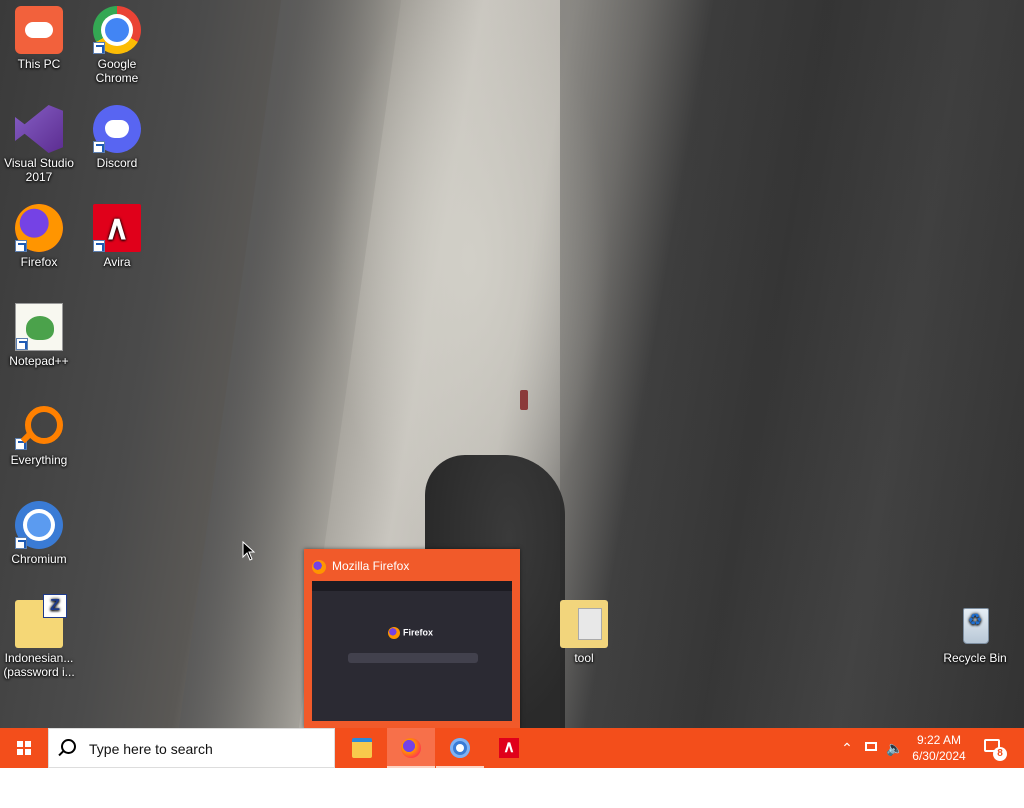 The height and width of the screenshot is (808, 1024). What do you see at coordinates (117, 30) in the screenshot?
I see `chrome-icon` at bounding box center [117, 30].